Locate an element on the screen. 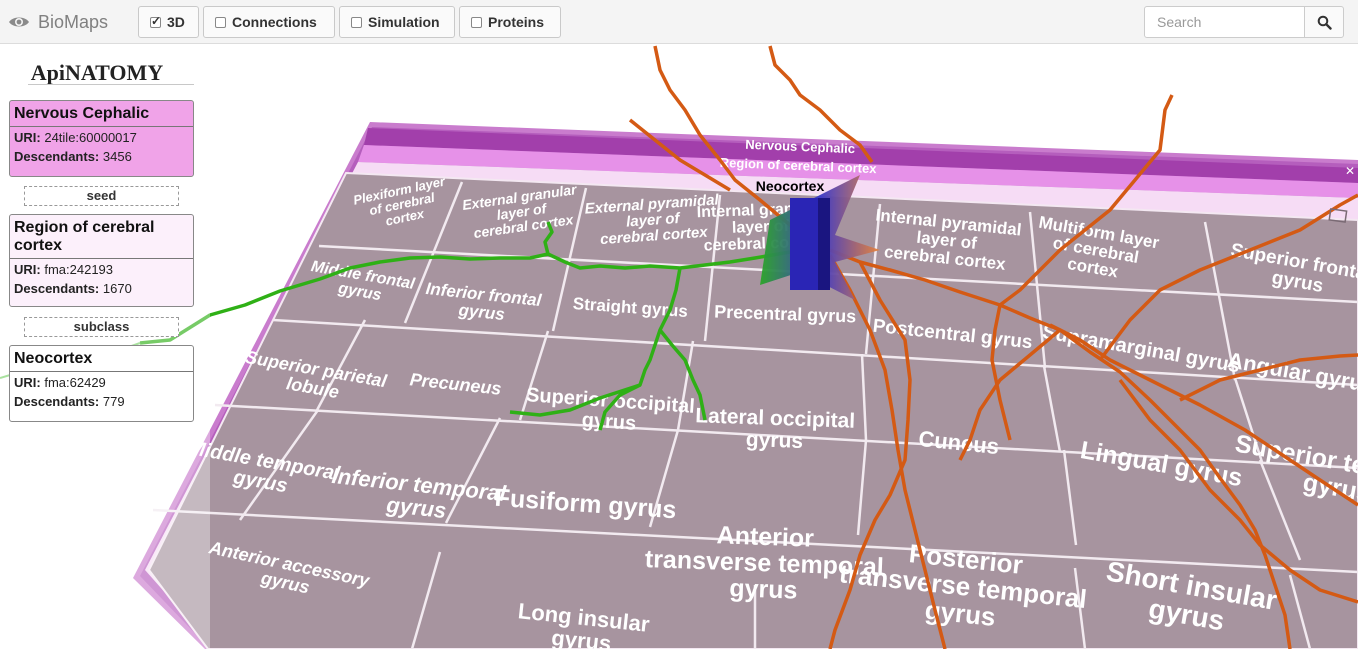  relation-subclass-button: subclass is located at coordinates (101, 327).